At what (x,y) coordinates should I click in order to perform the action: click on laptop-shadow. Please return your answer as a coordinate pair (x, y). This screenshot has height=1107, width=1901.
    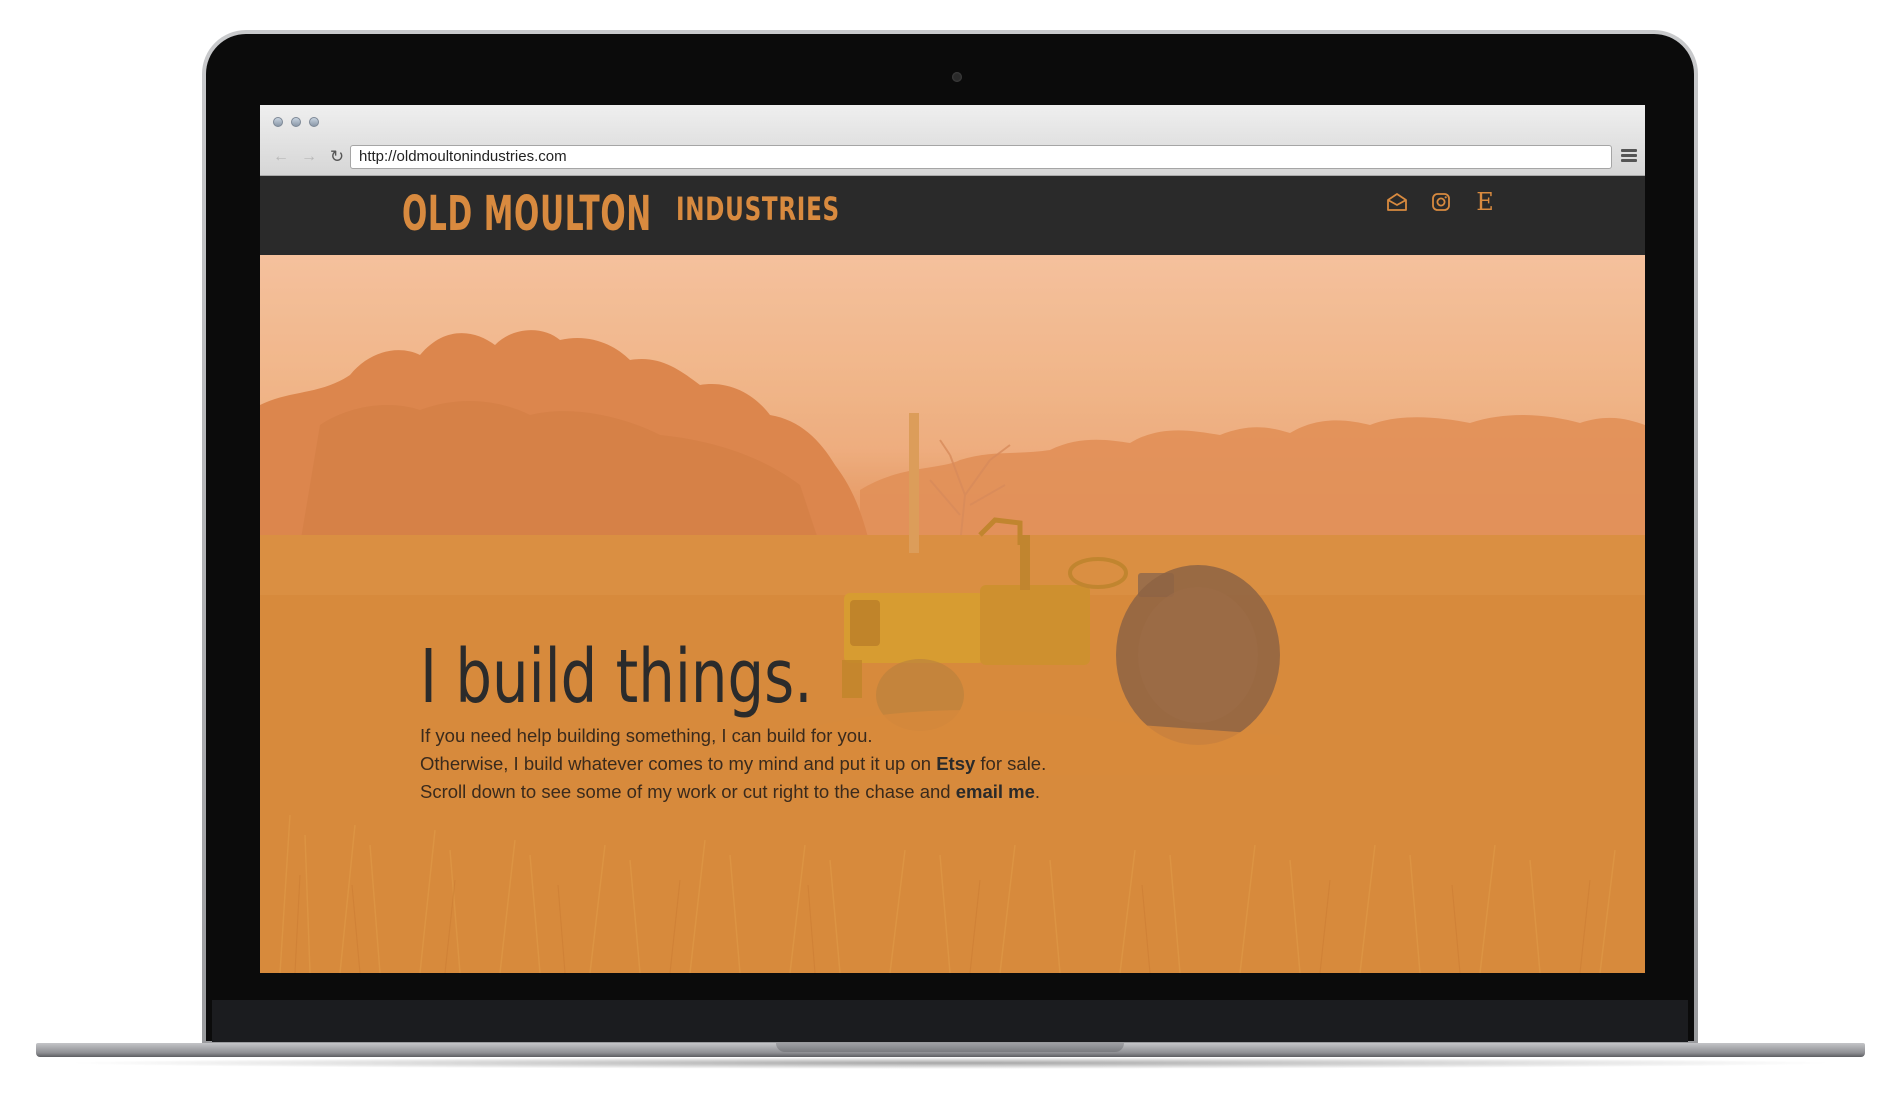
    Looking at the image, I should click on (950, 1063).